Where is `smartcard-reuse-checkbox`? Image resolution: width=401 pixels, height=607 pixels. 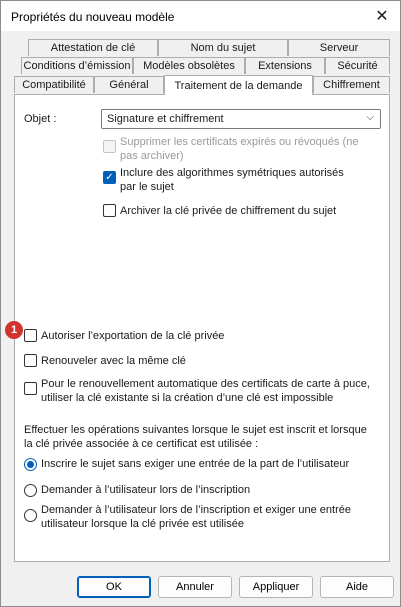 smartcard-reuse-checkbox is located at coordinates (30, 388).